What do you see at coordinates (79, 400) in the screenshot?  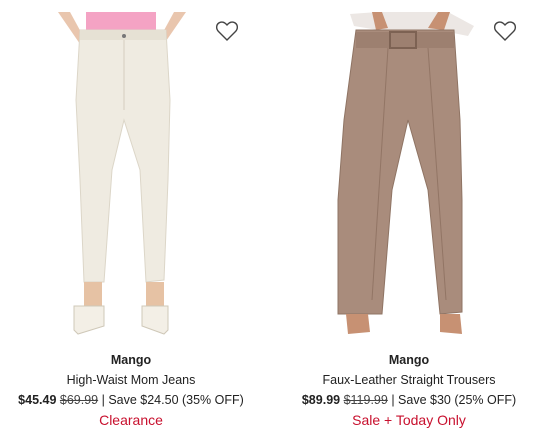 I see `original-price: $69.99` at bounding box center [79, 400].